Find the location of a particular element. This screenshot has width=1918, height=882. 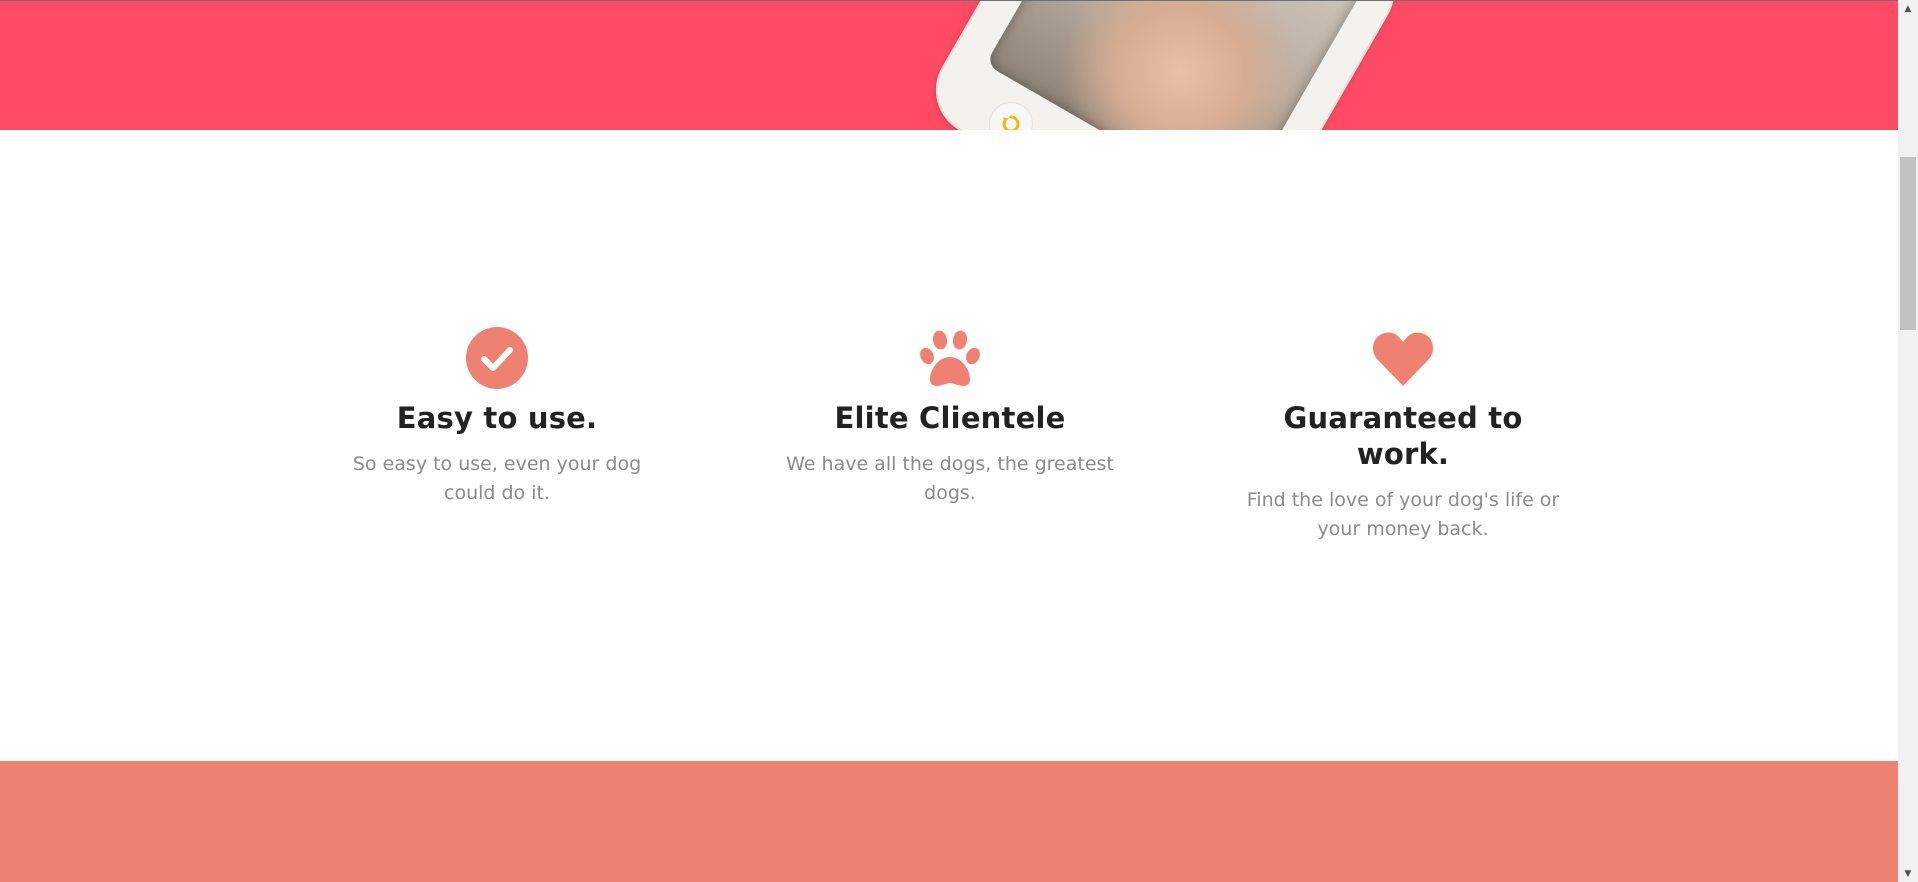

feature-title: Easy to use. is located at coordinates (497, 418).